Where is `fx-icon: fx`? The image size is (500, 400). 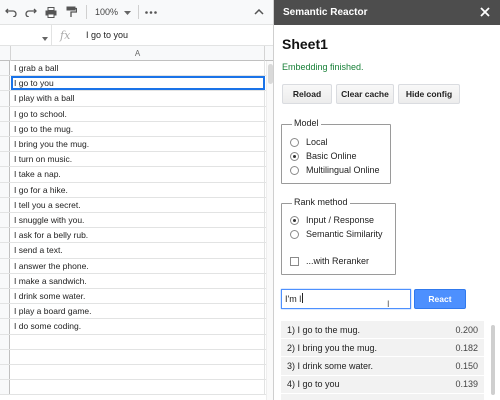
fx-icon: fx is located at coordinates (65, 35).